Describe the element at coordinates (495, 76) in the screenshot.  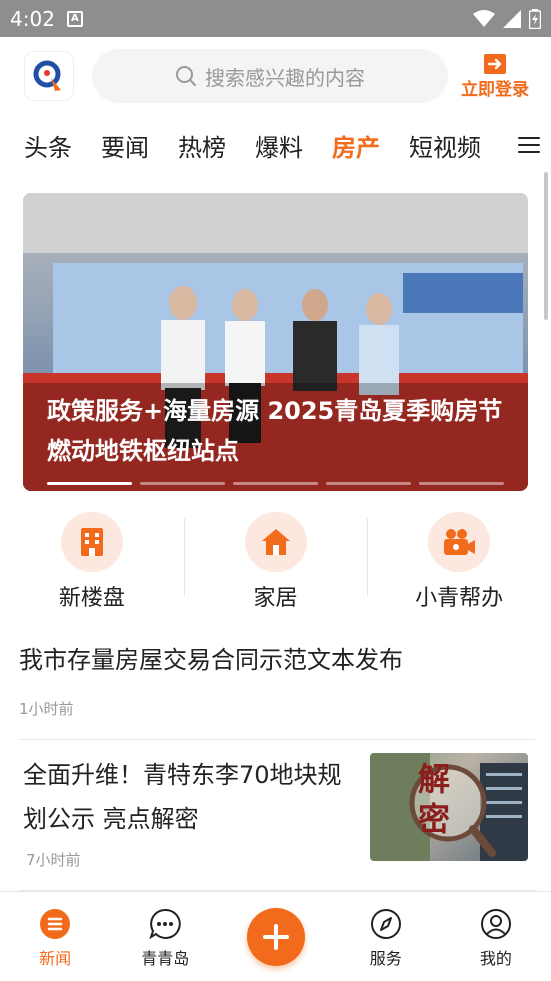
I see `login-button: 立即登录` at that location.